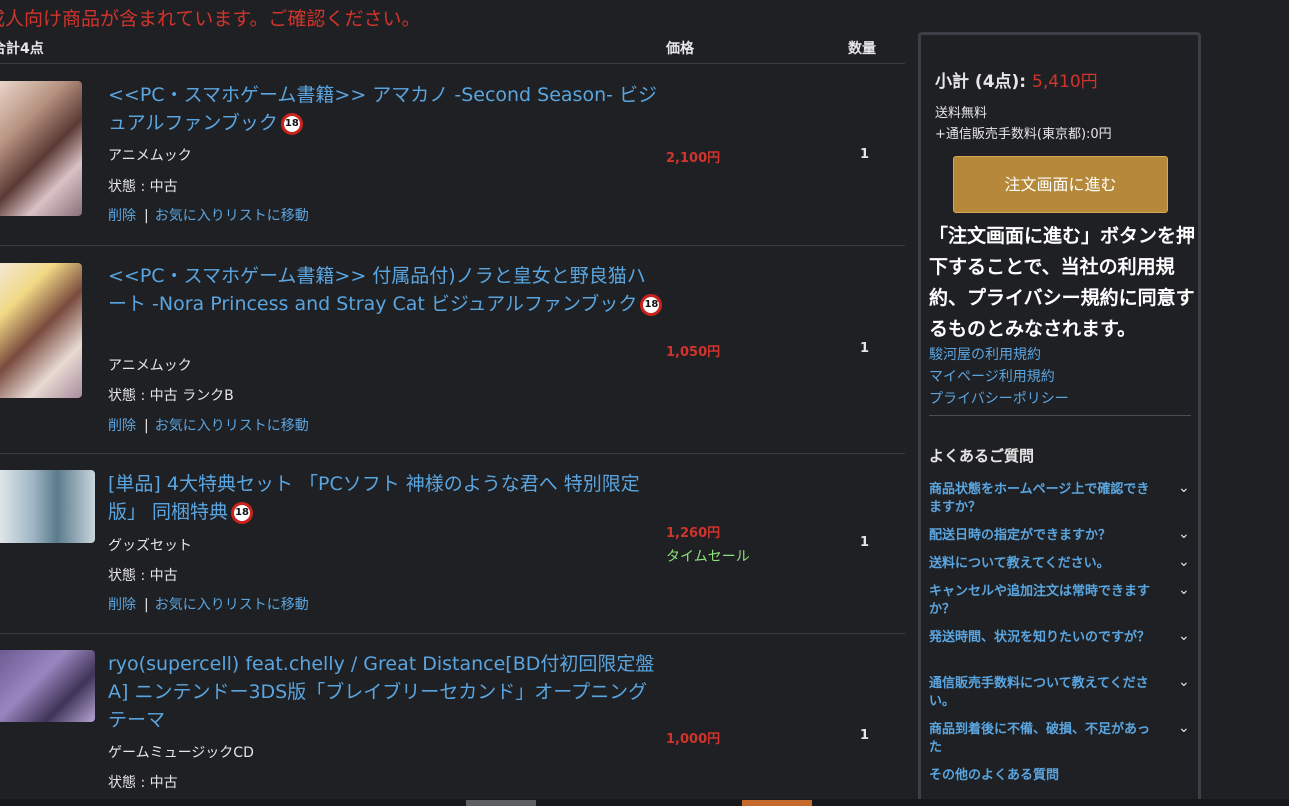 This screenshot has height=806, width=1289. What do you see at coordinates (1019, 563) in the screenshot?
I see `faq-question: 送料について教えてください。` at bounding box center [1019, 563].